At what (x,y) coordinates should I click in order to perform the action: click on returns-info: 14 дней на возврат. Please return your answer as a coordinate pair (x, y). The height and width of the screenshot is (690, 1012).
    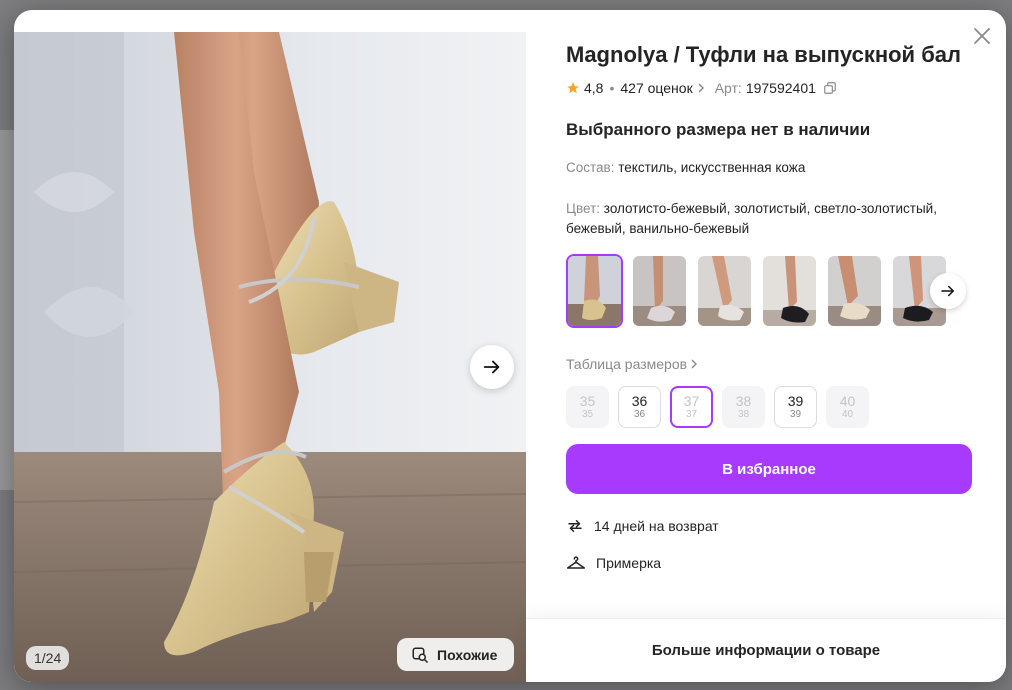
    Looking at the image, I should click on (642, 526).